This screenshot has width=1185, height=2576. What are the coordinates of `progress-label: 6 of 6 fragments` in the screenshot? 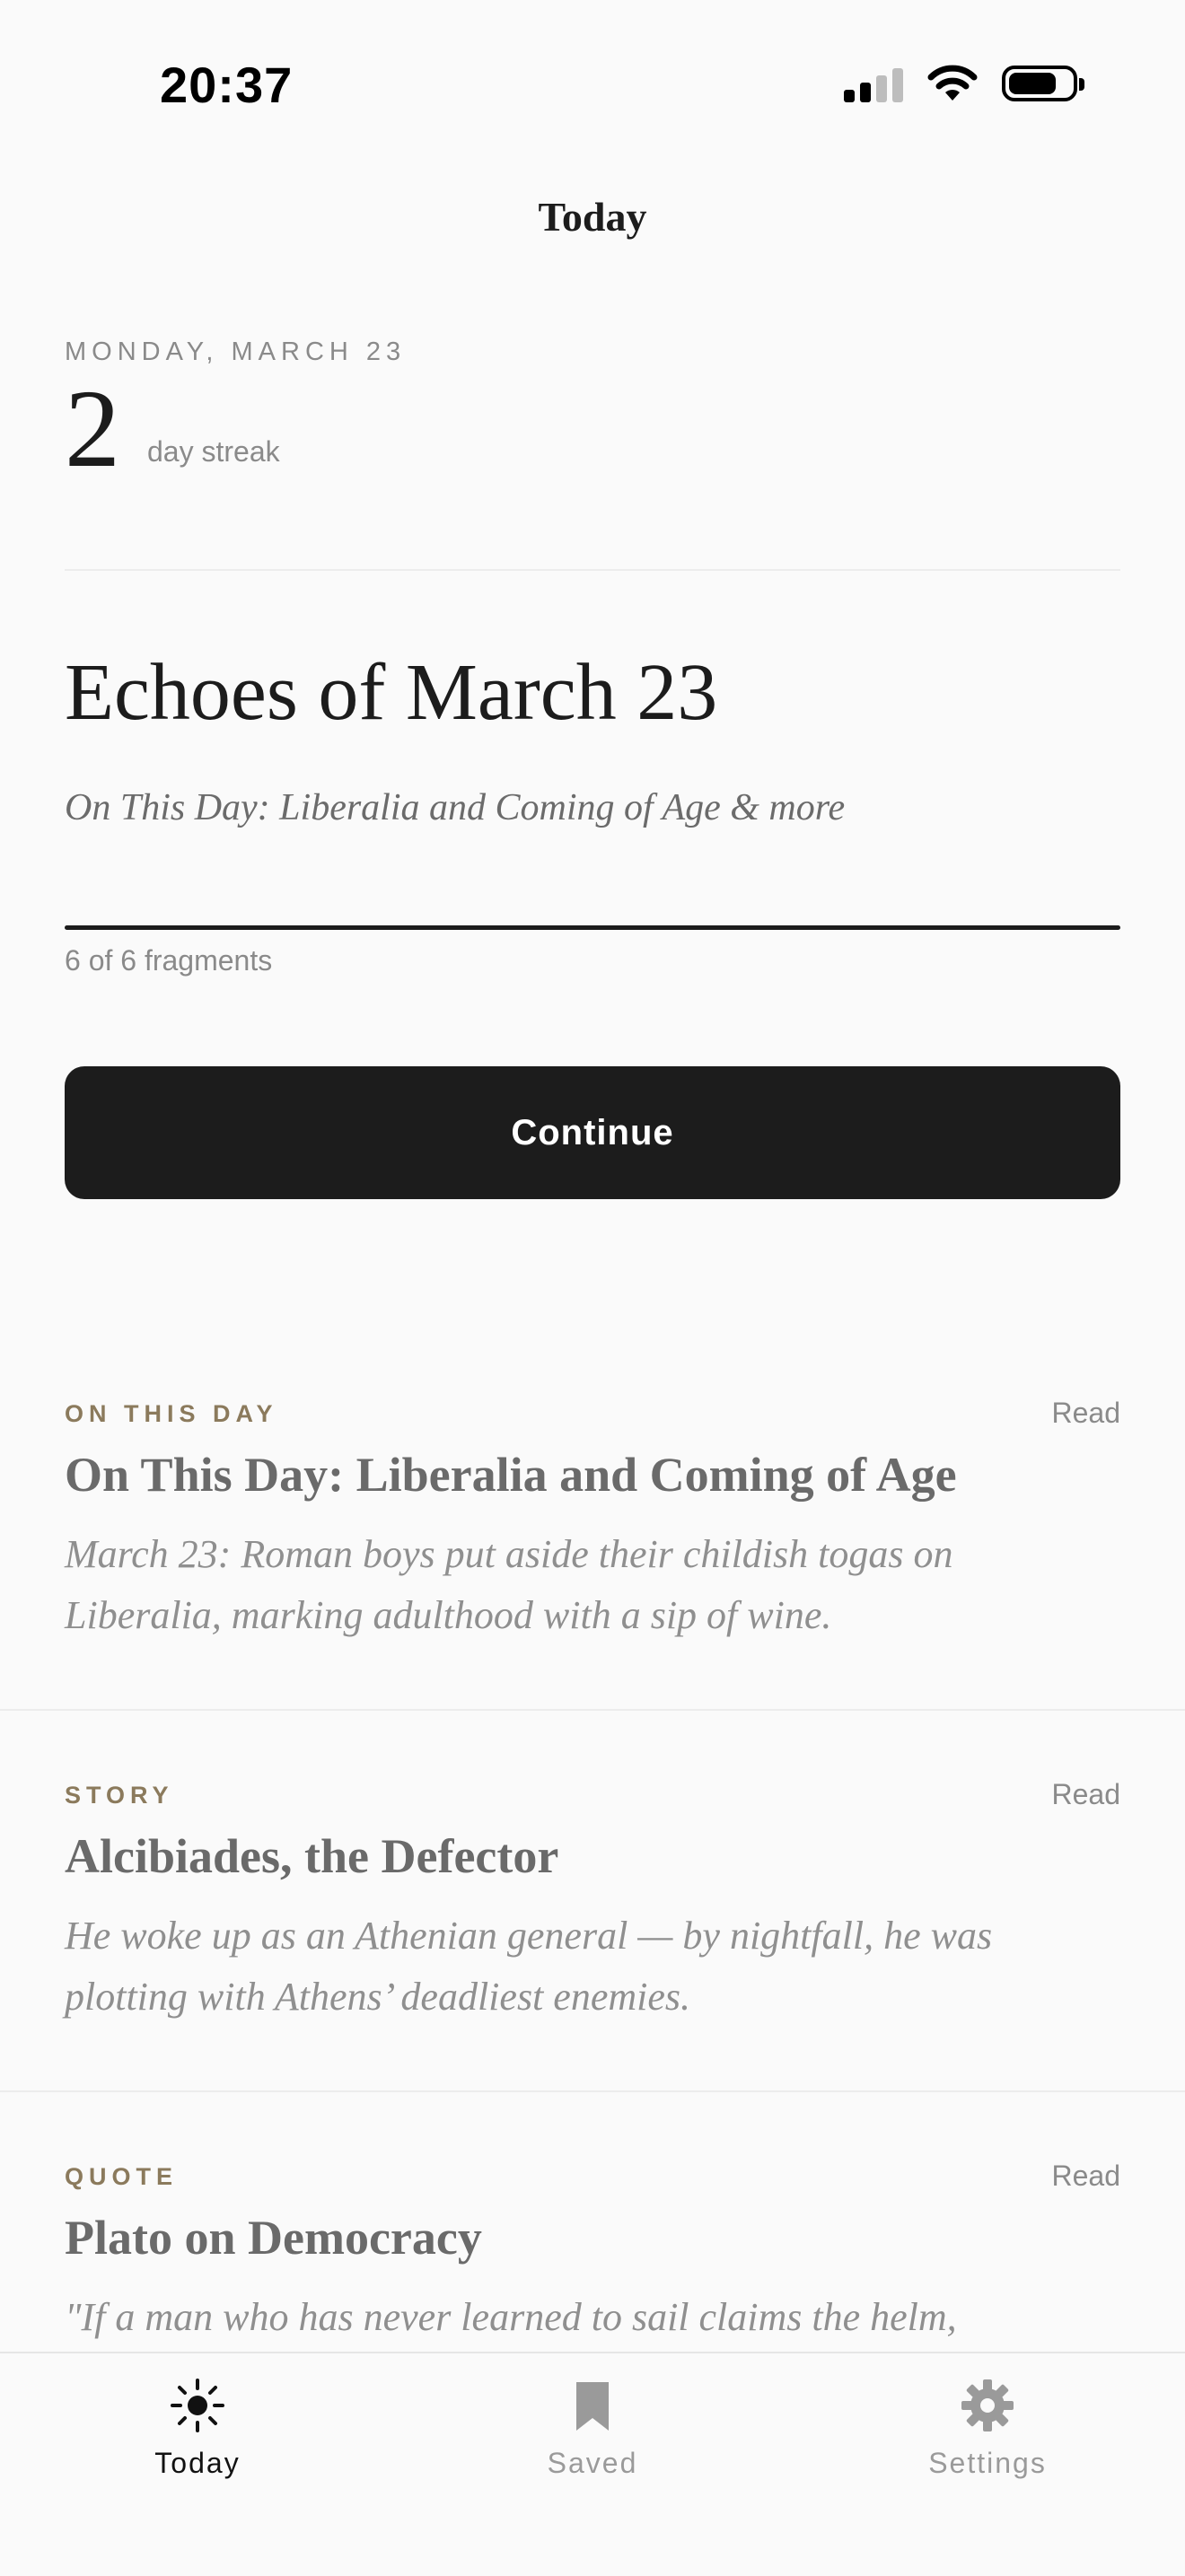 It's located at (169, 960).